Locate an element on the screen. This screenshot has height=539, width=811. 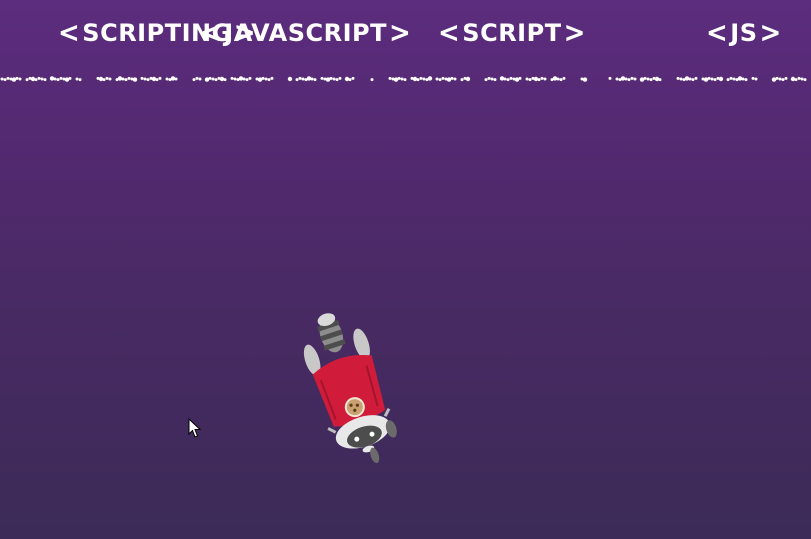
mouse-cursor-icon is located at coordinates (195, 428).